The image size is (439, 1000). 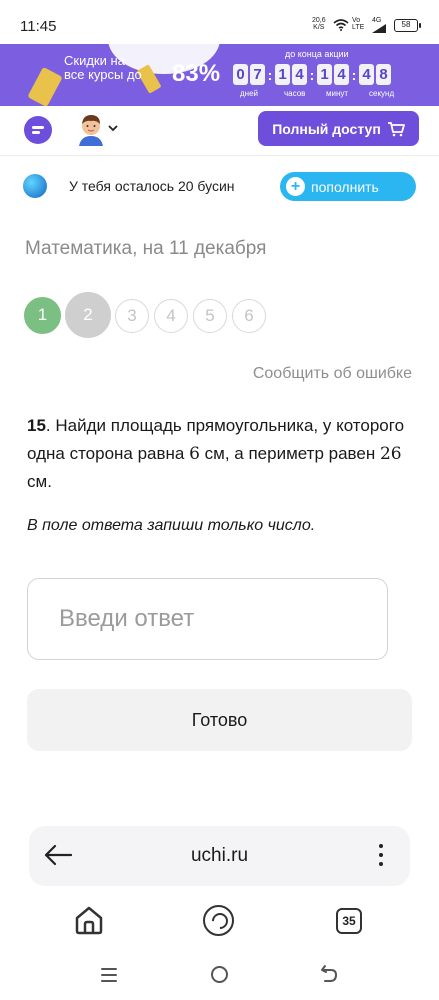 I want to click on full-access-button: Полный доступ, so click(x=338, y=128).